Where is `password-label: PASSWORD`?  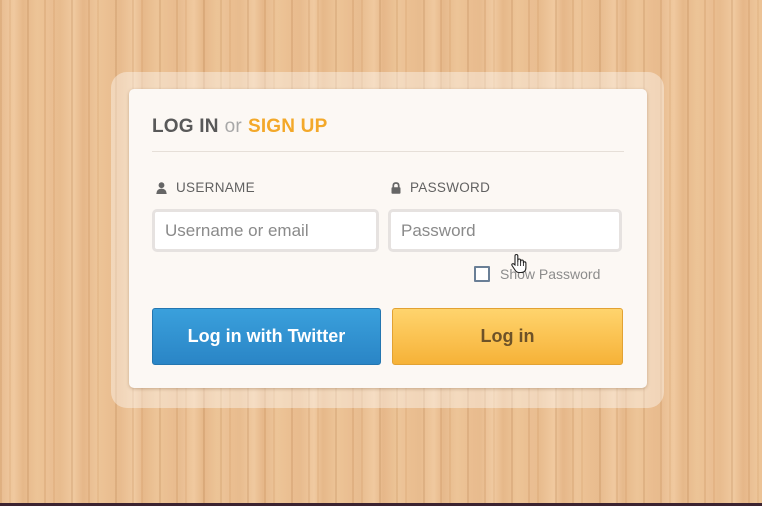 password-label: PASSWORD is located at coordinates (440, 187).